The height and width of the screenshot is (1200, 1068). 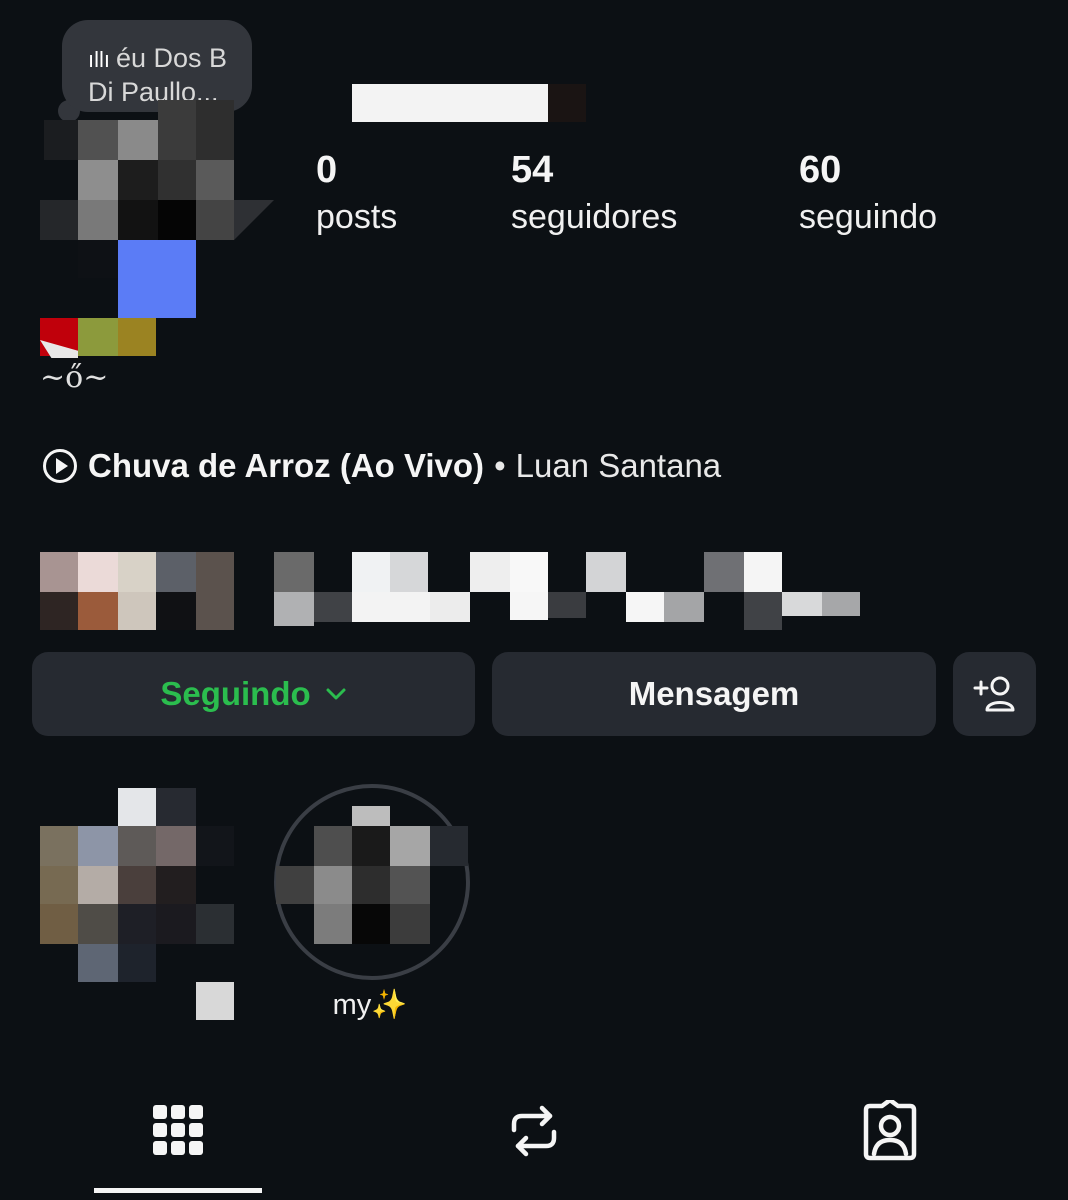 I want to click on song-title: Chuva de Arroz (Ao Vivo), so click(x=286, y=465).